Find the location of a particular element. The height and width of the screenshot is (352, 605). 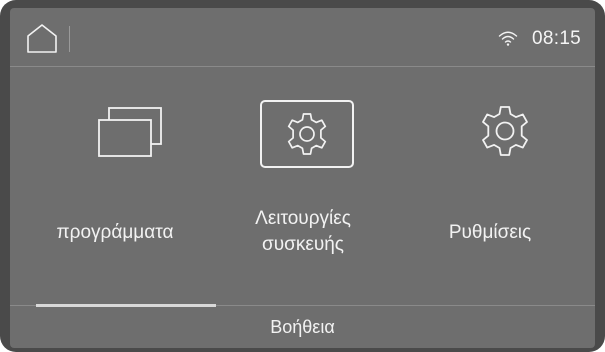

tile-programs-label: προγράμματα is located at coordinates (115, 232).